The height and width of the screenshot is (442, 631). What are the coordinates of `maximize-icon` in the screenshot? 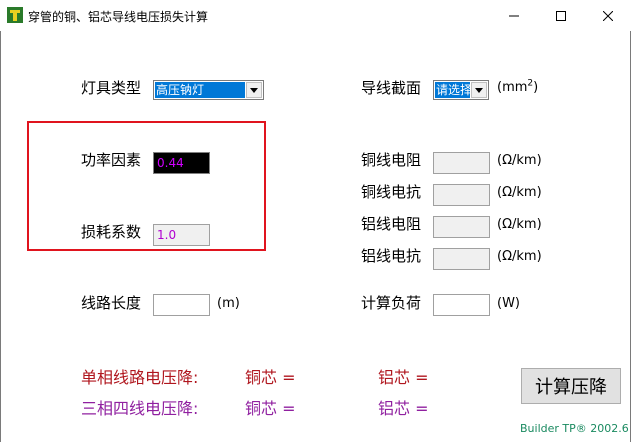 It's located at (561, 15).